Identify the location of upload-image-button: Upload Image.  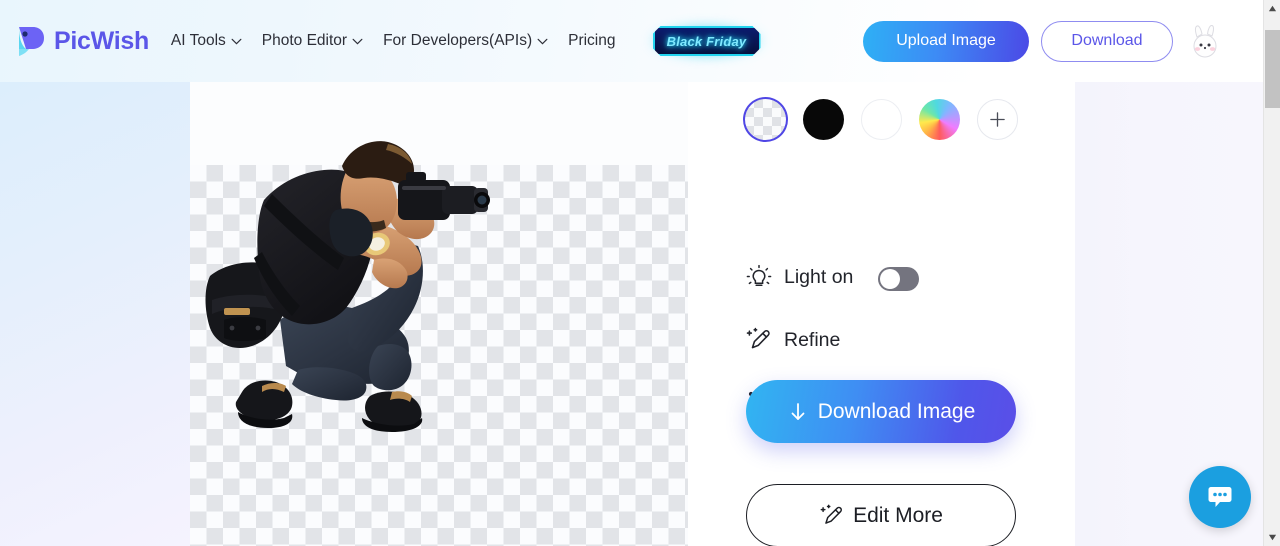
(946, 41).